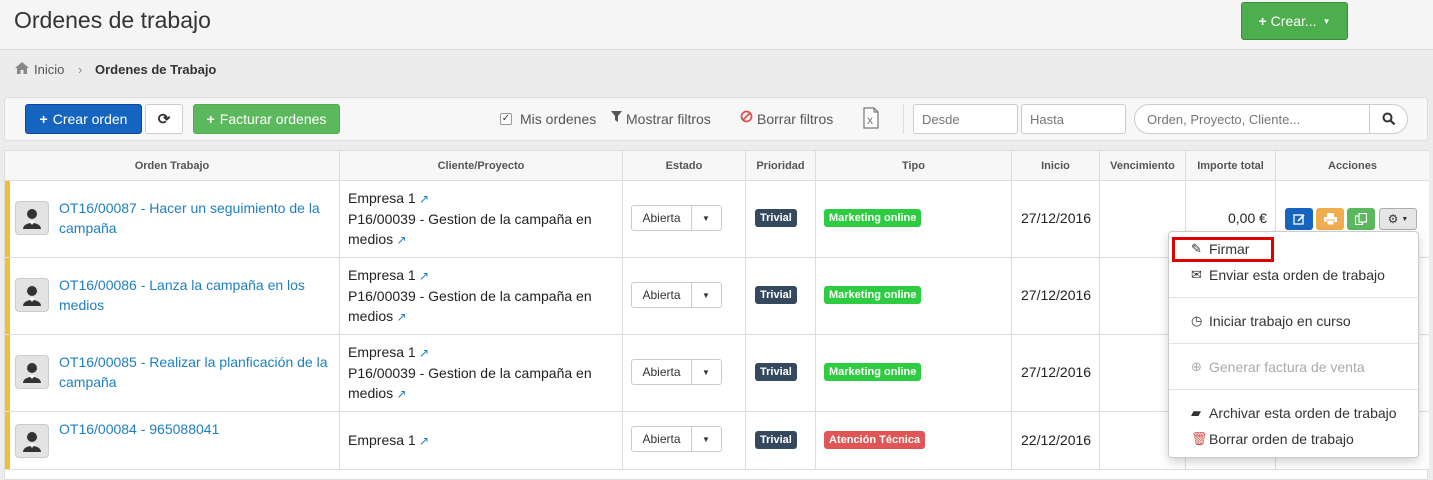 Image resolution: width=1433 pixels, height=480 pixels. What do you see at coordinates (1293, 249) in the screenshot?
I see `menu-item-sign: ✎ Firmar` at bounding box center [1293, 249].